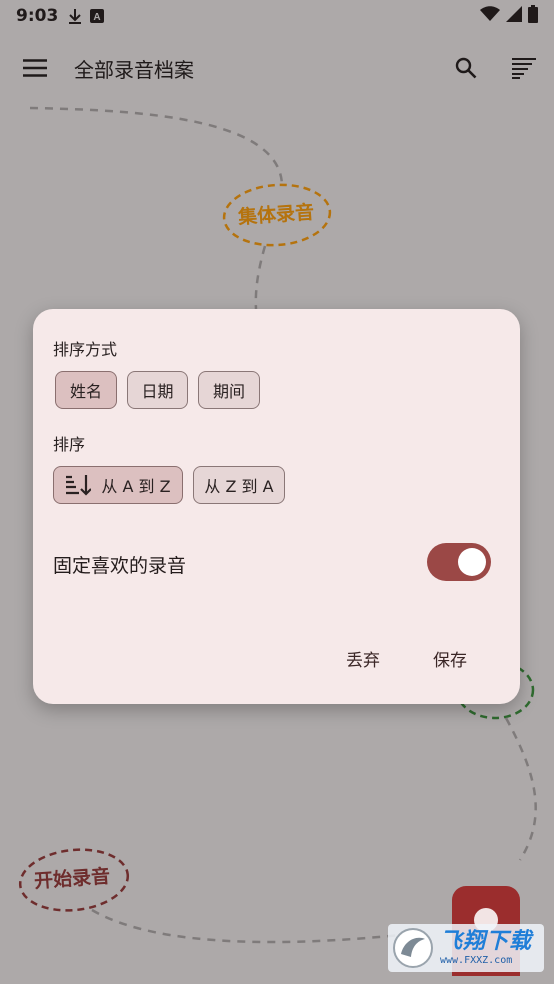  Describe the element at coordinates (524, 68) in the screenshot. I see `sort-list-icon` at that location.